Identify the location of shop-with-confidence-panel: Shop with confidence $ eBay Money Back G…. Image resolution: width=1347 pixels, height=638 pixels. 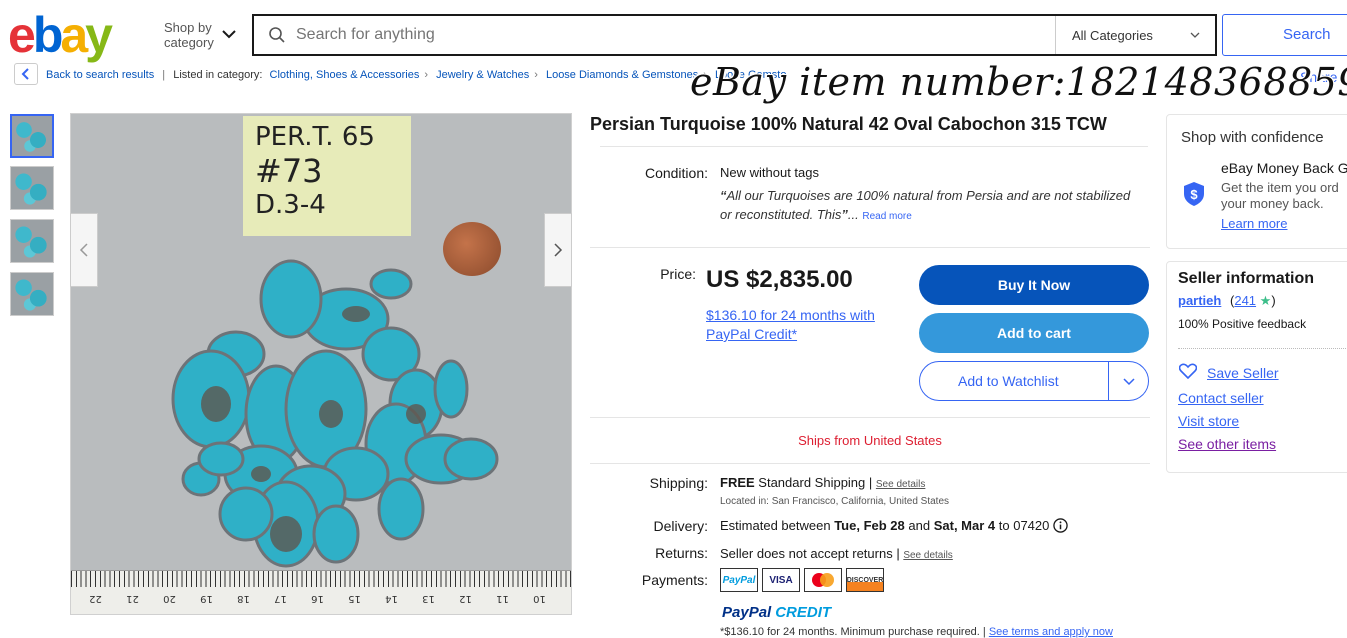
(1256, 181).